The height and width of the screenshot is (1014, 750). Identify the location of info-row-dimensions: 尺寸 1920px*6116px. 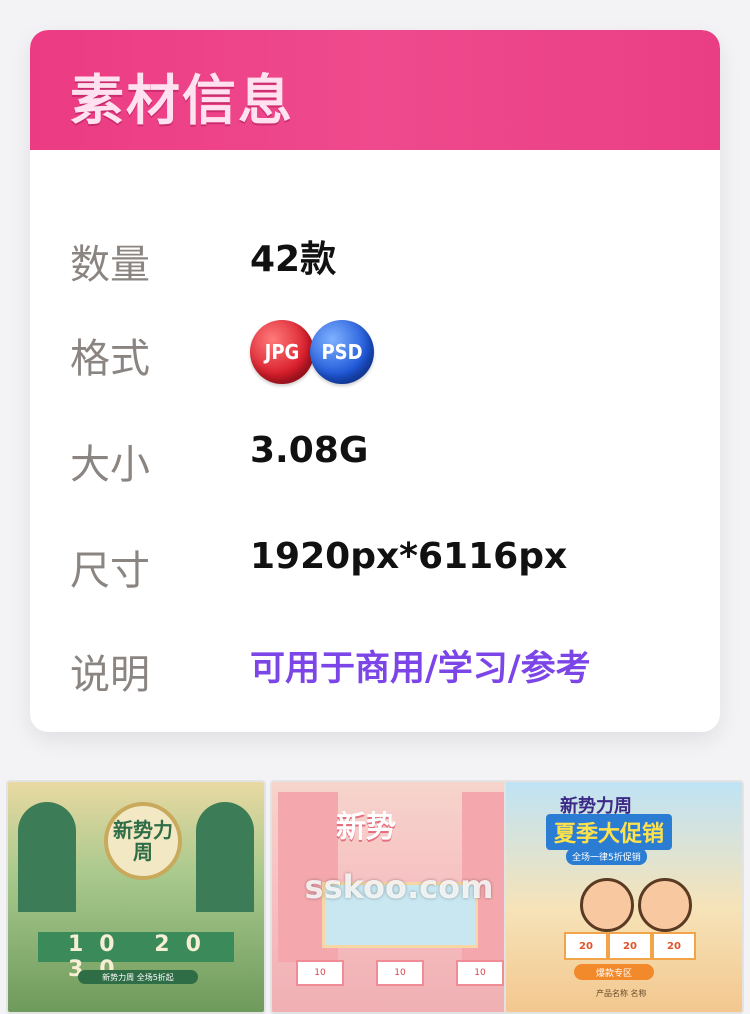
(375, 563).